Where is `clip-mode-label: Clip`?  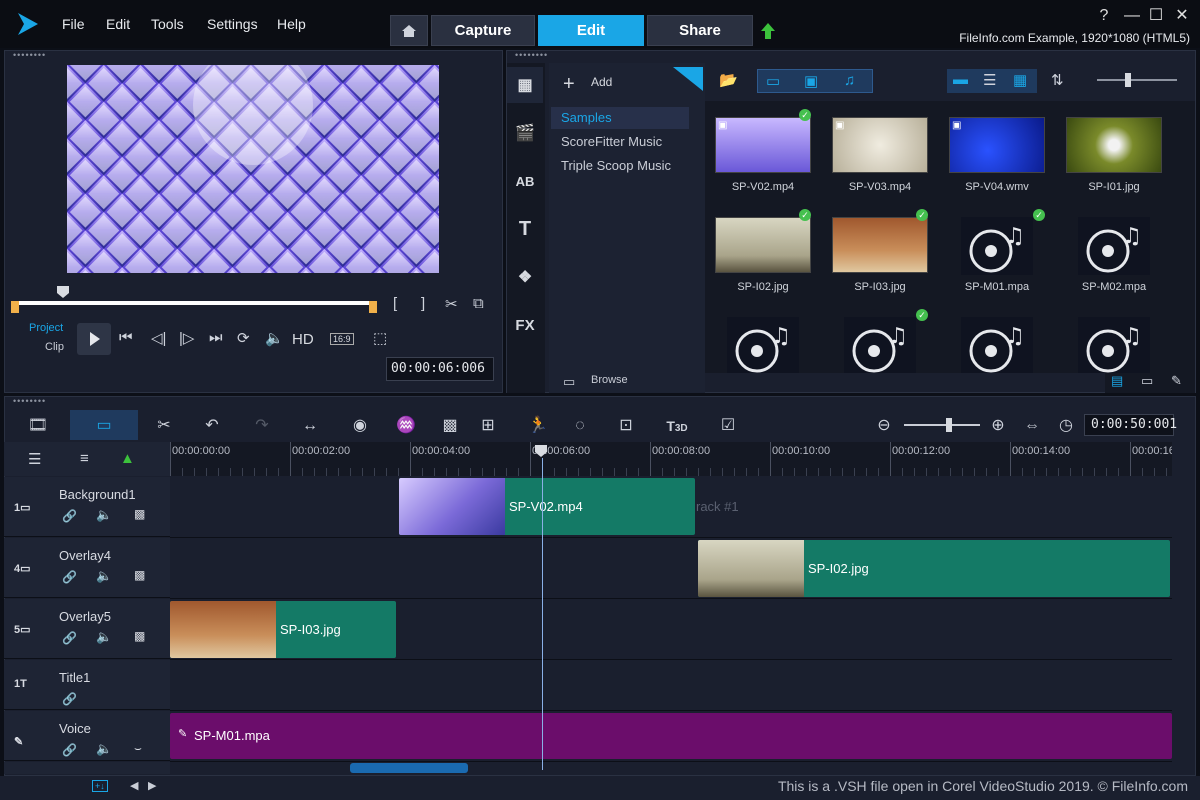 clip-mode-label: Clip is located at coordinates (54, 347).